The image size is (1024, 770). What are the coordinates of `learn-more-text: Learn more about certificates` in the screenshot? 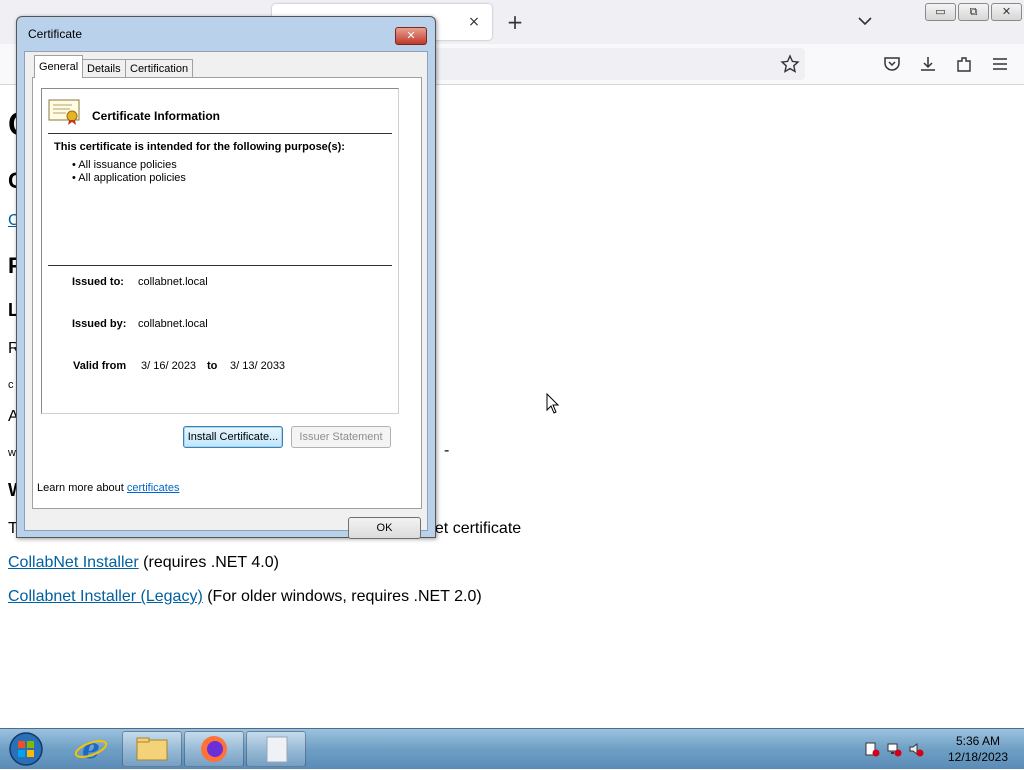 It's located at (108, 488).